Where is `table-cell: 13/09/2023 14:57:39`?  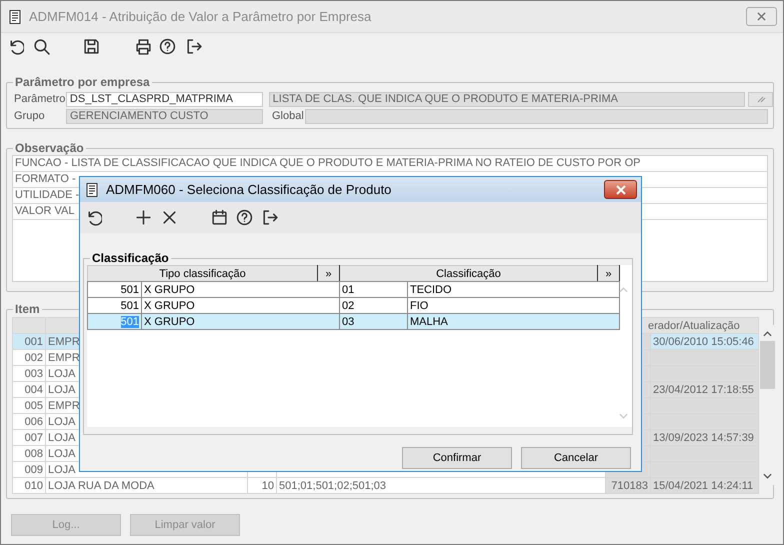 table-cell: 13/09/2023 14:57:39 is located at coordinates (704, 438).